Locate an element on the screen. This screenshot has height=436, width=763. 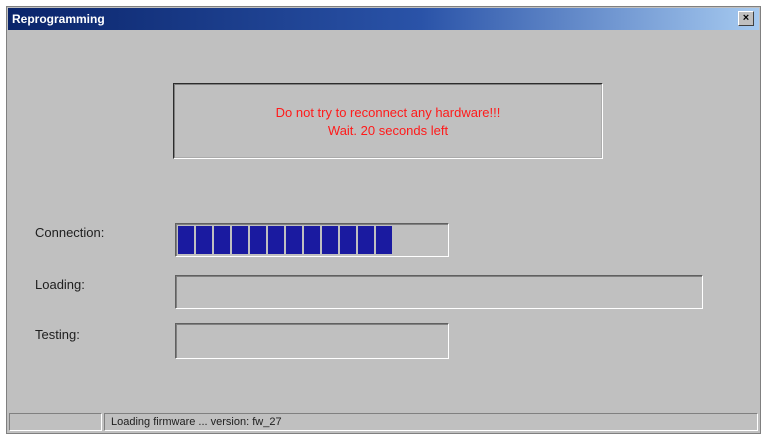
warning-message-line1: Do not try to reconnect any hardware!!! is located at coordinates (388, 112).